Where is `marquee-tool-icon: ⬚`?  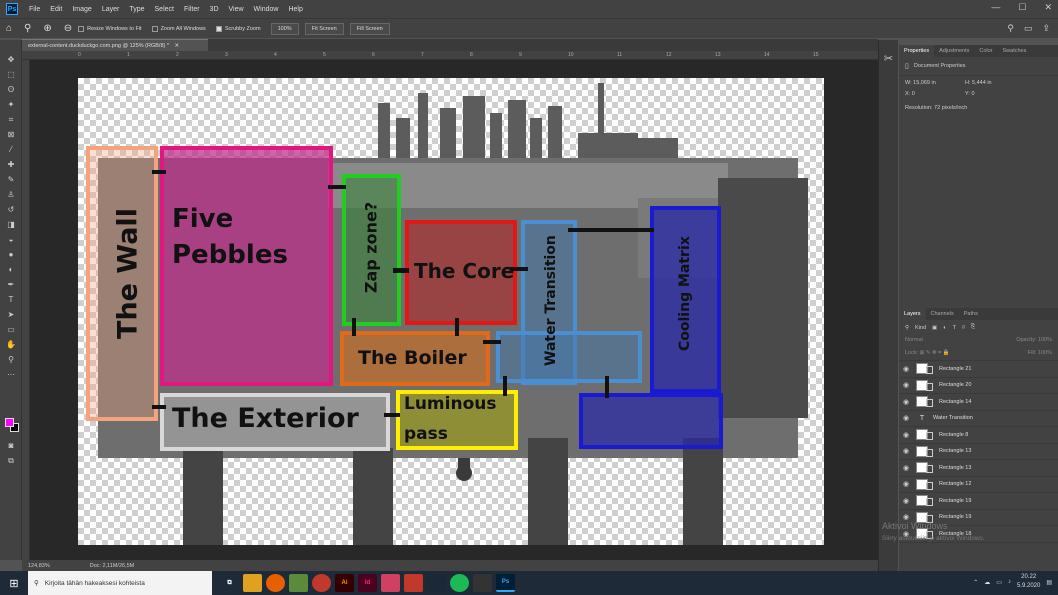
marquee-tool-icon: ⬚ is located at coordinates (11, 74).